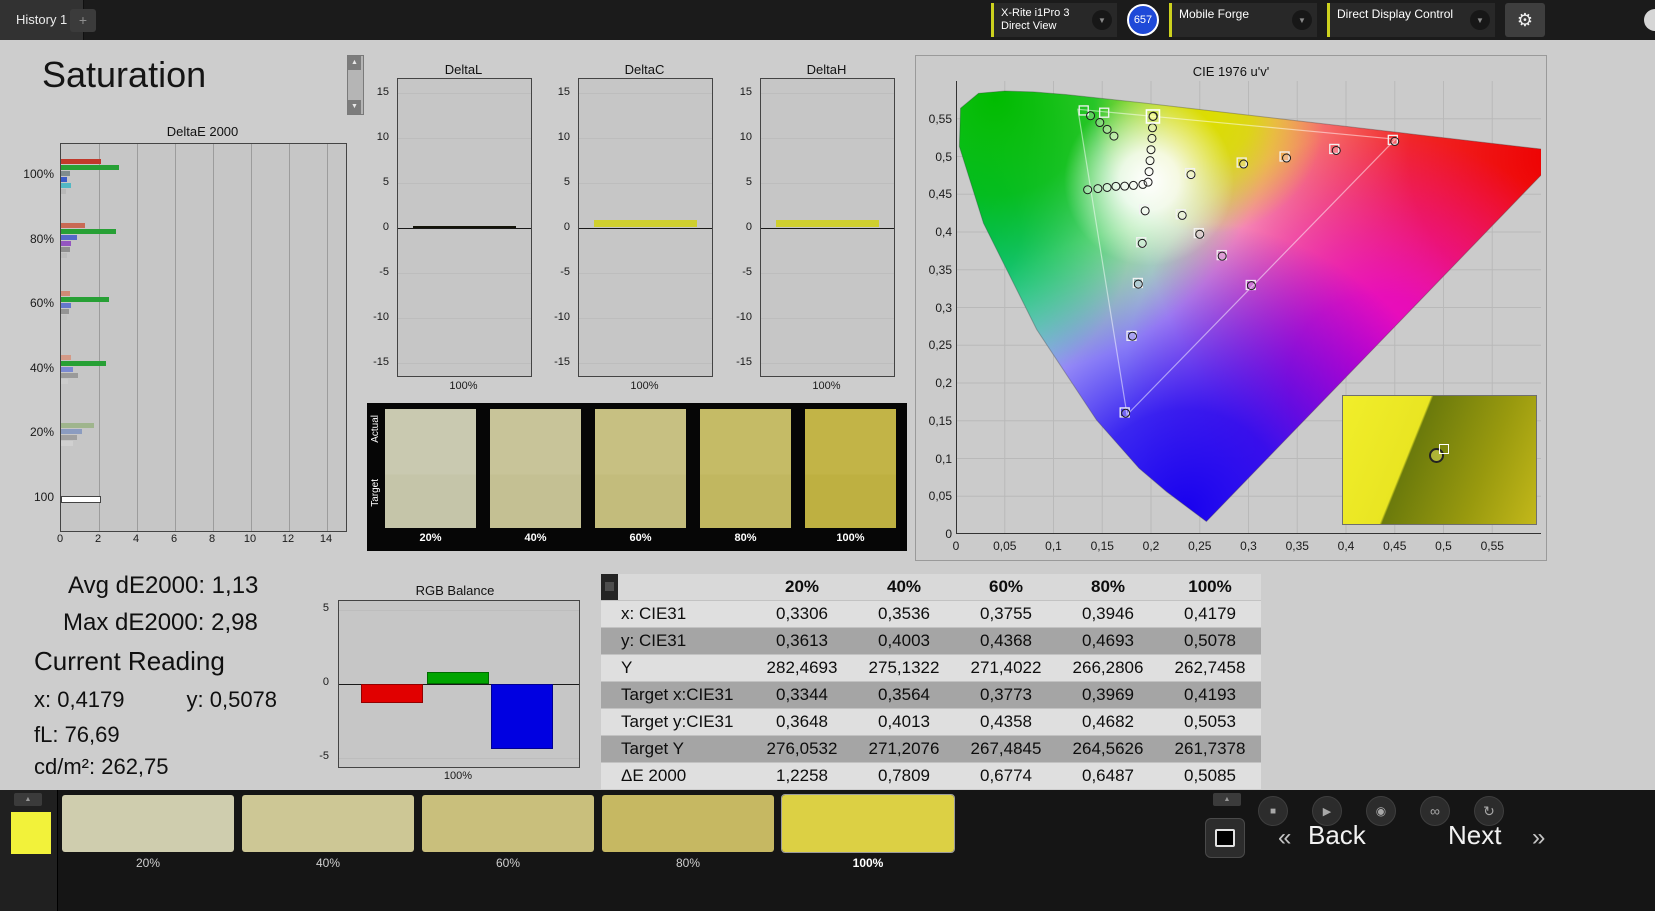  What do you see at coordinates (744, 361) in the screenshot?
I see `mini-ytick: -15` at bounding box center [744, 361].